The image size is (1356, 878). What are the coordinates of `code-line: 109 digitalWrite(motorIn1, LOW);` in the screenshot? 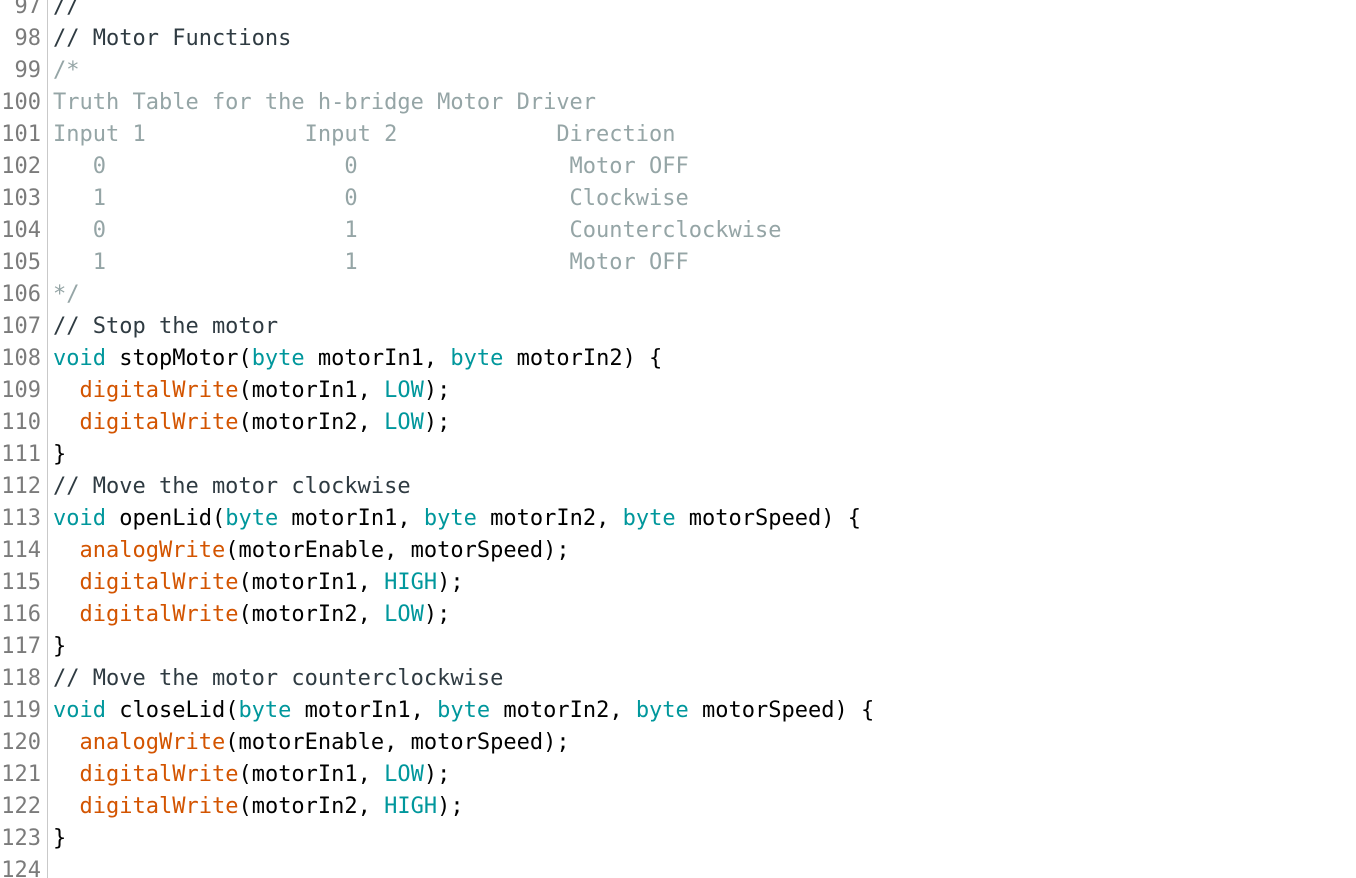 It's located at (678, 391).